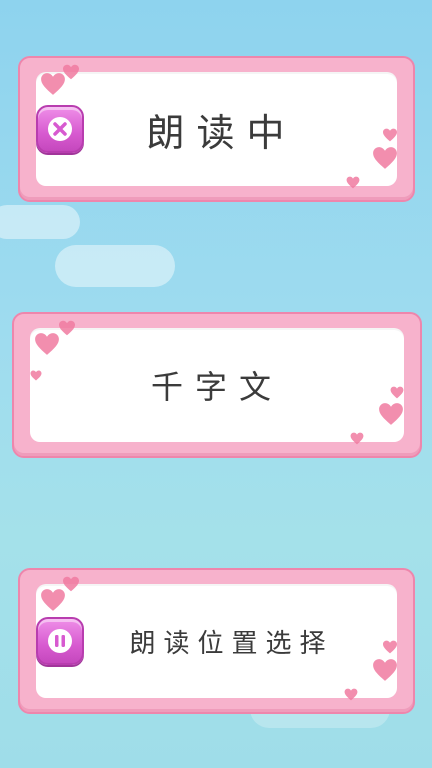 The width and height of the screenshot is (432, 768). I want to click on reading-status-label: 朗读中, so click(221, 132).